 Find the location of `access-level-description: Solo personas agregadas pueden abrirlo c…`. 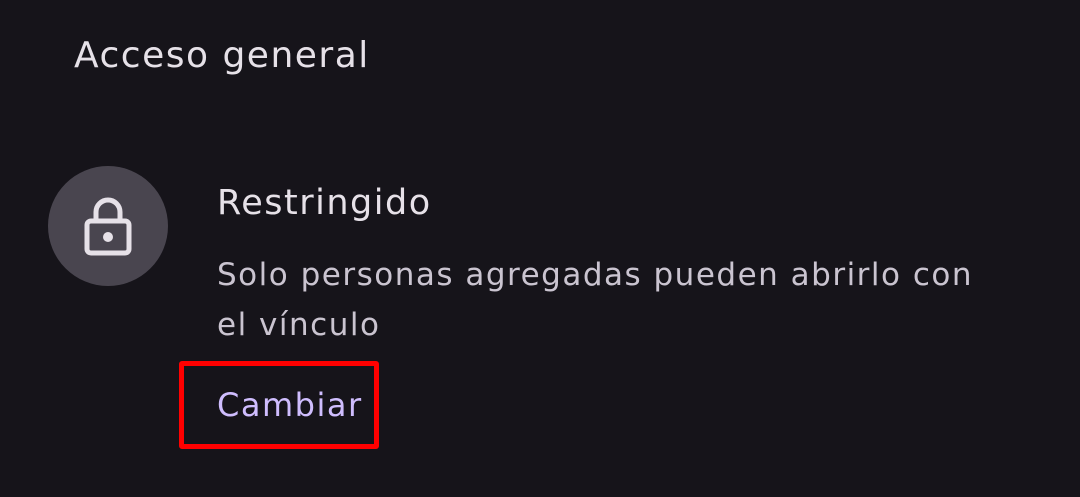

access-level-description: Solo personas agregadas pueden abrirlo c… is located at coordinates (595, 300).